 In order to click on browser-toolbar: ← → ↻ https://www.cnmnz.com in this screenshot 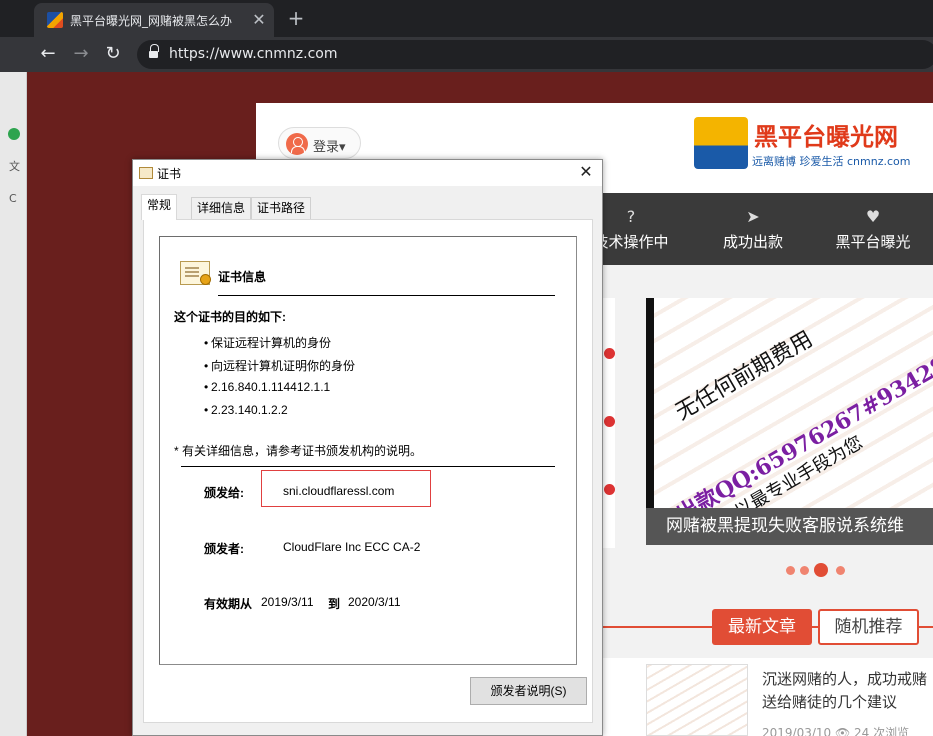, I will do `click(466, 54)`.